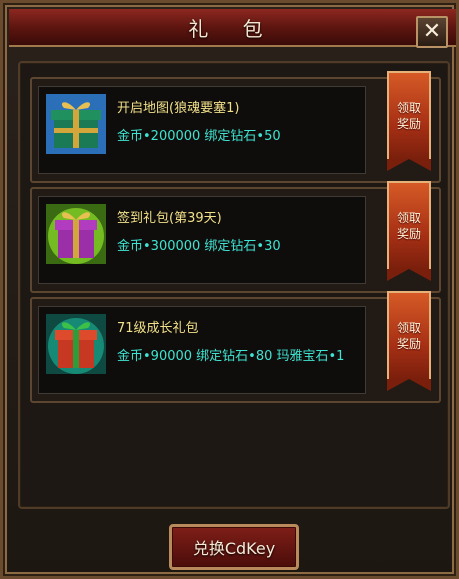  Describe the element at coordinates (178, 108) in the screenshot. I see `gift-name: 开启地图(狼魂要塞1)` at that location.